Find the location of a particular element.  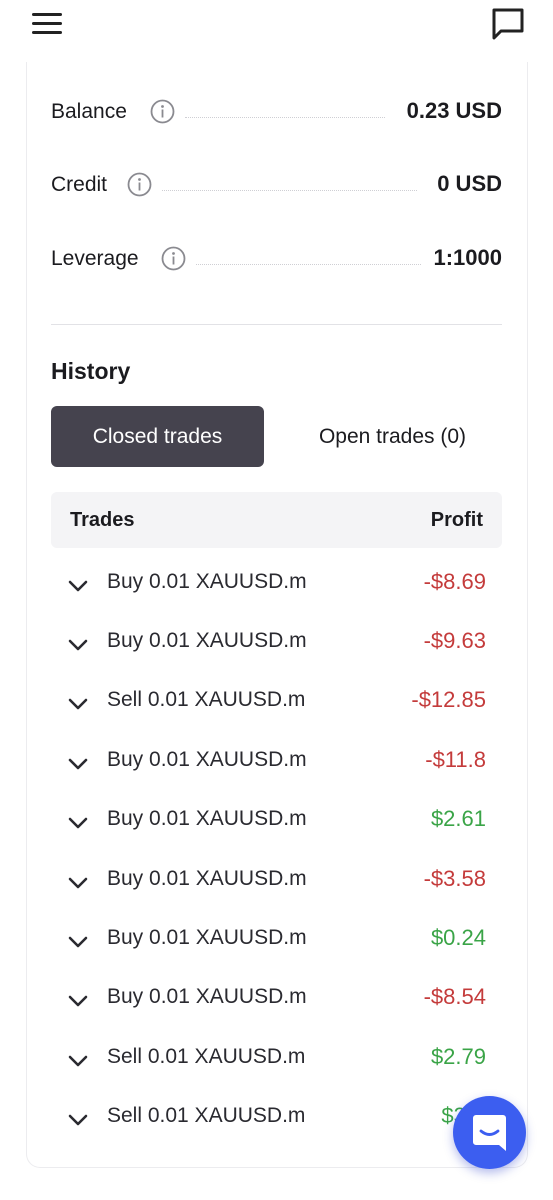

leverage-row: Leverage 1:1000 is located at coordinates (276, 259).